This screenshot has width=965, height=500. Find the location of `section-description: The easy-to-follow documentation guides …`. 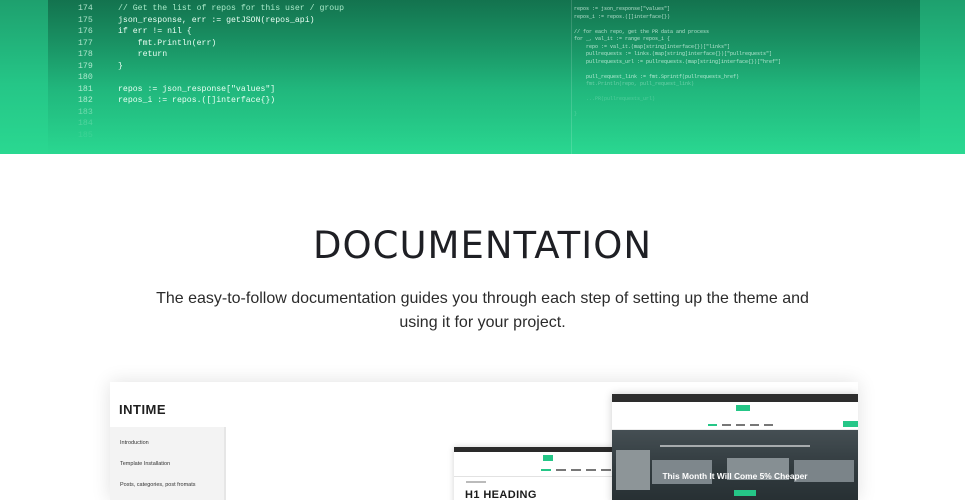

section-description: The easy-to-follow documentation guides … is located at coordinates (482, 310).